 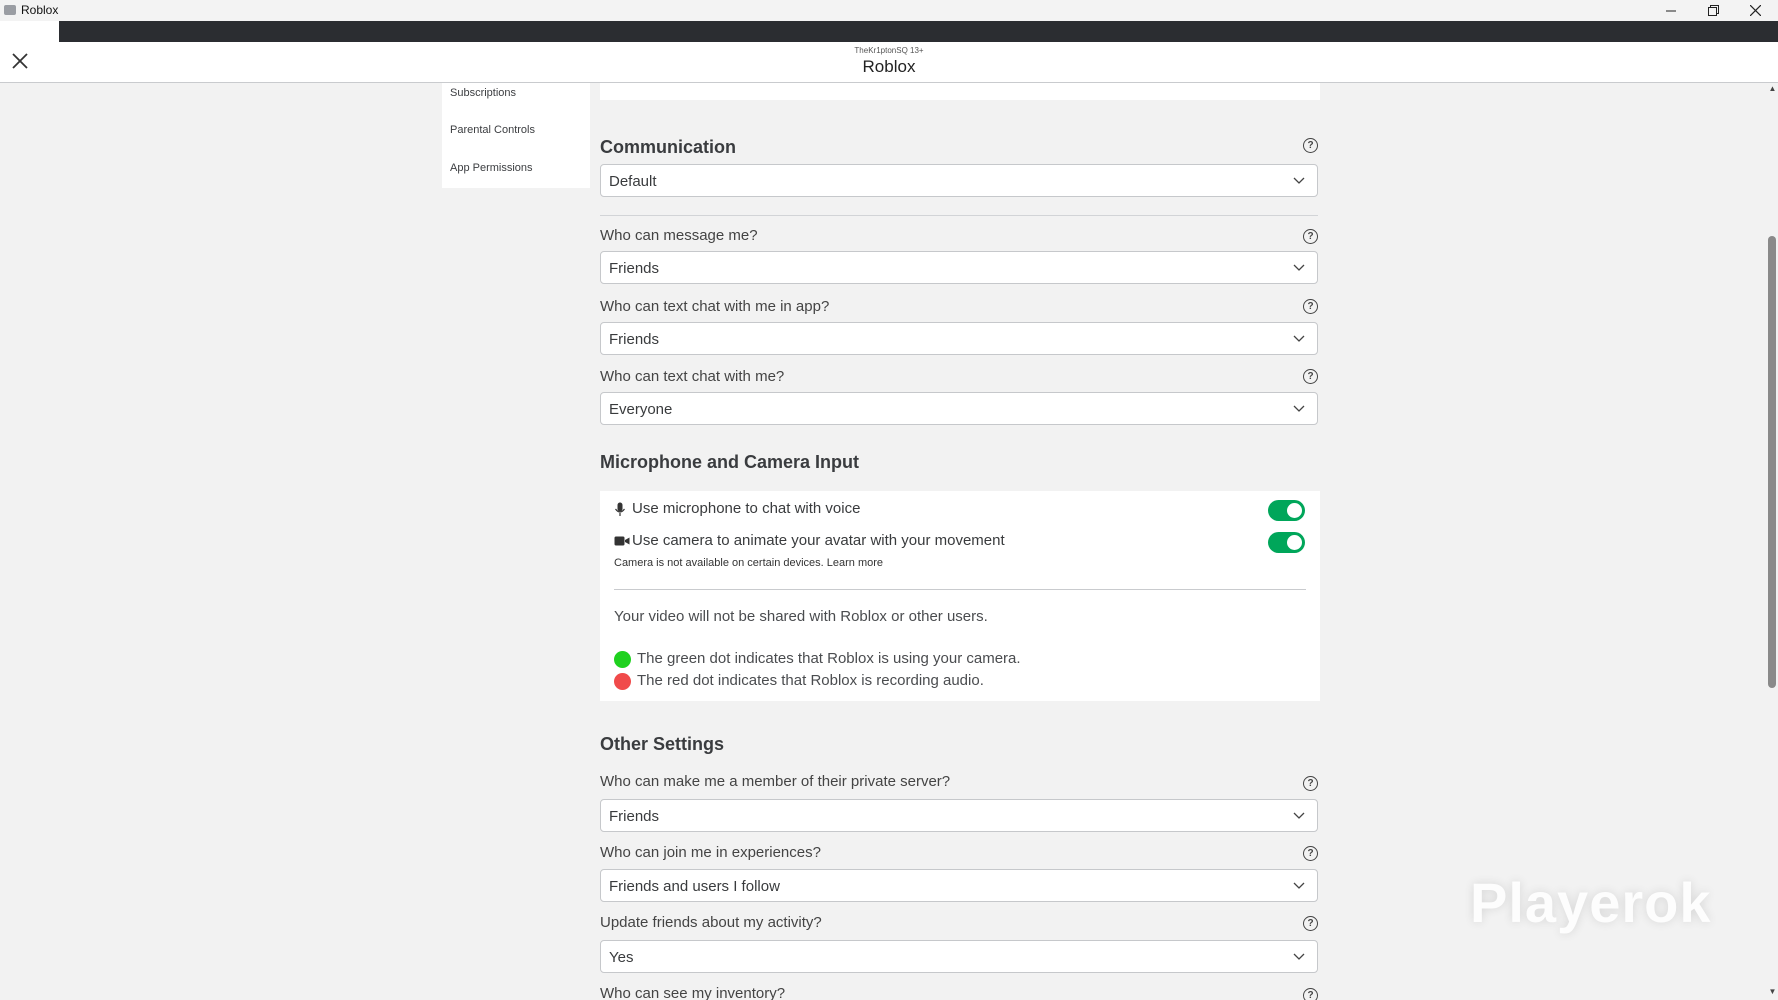 What do you see at coordinates (40, 10) in the screenshot?
I see `window-title: Roblox` at bounding box center [40, 10].